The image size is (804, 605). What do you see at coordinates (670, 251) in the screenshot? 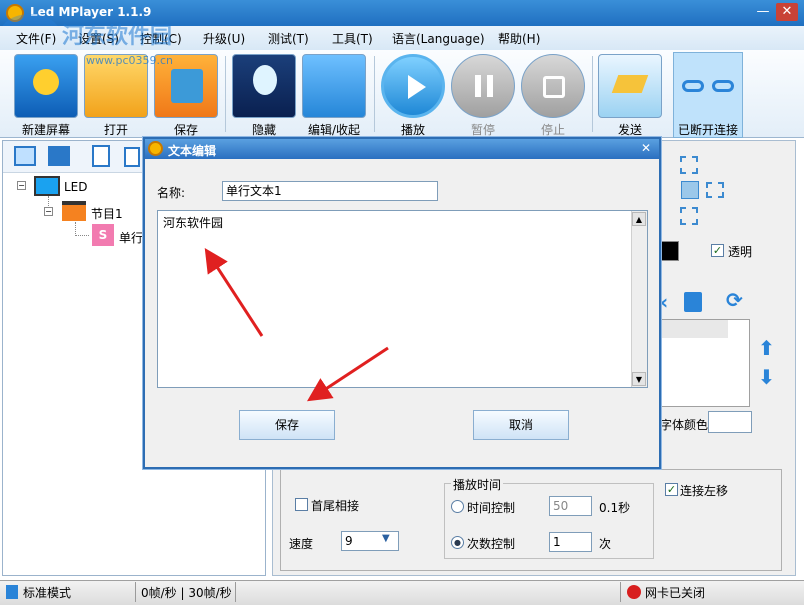
I see `background-color-picker` at bounding box center [670, 251].